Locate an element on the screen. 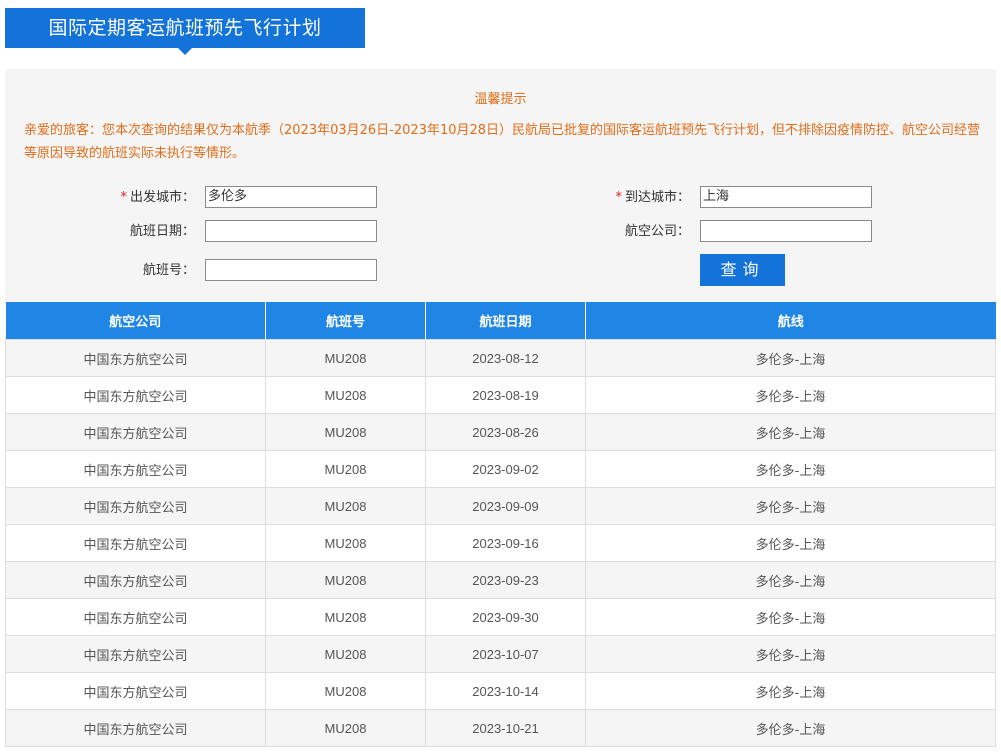  table-row: 中国东方航空公司 MU208 2023-08-12 多伦多-上海 is located at coordinates (500, 358).